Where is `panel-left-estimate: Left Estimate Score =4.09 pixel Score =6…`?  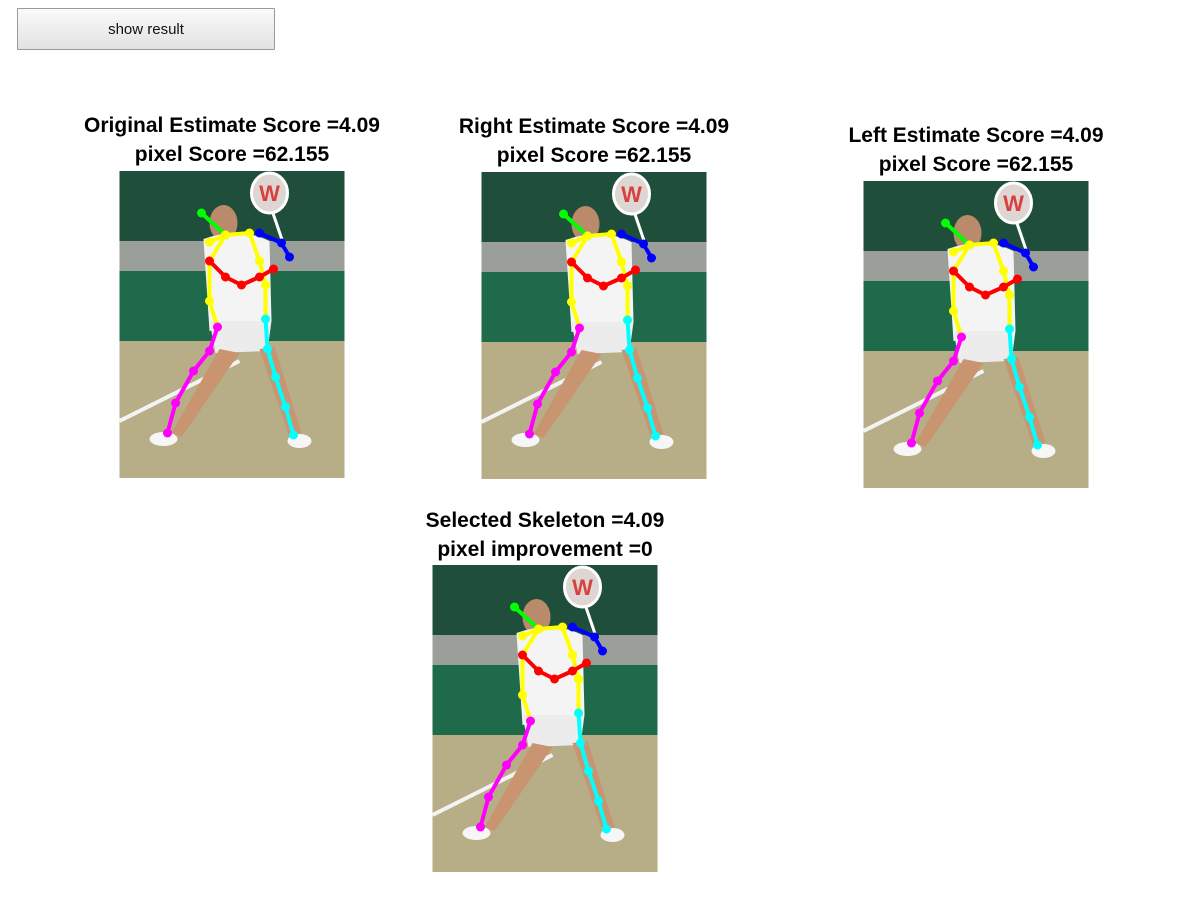 panel-left-estimate: Left Estimate Score =4.09 pixel Score =6… is located at coordinates (976, 305).